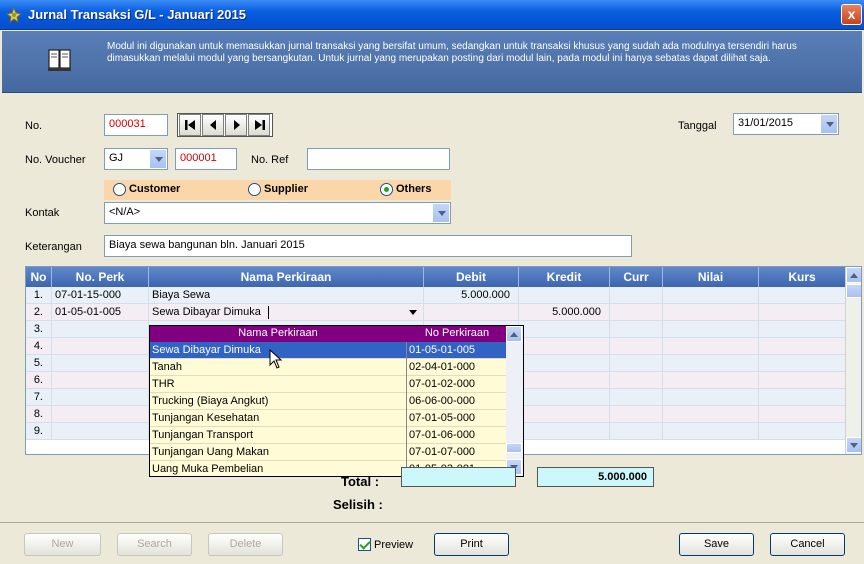 This screenshot has height=564, width=864. What do you see at coordinates (39, 346) in the screenshot?
I see `cell-no: 4.` at bounding box center [39, 346].